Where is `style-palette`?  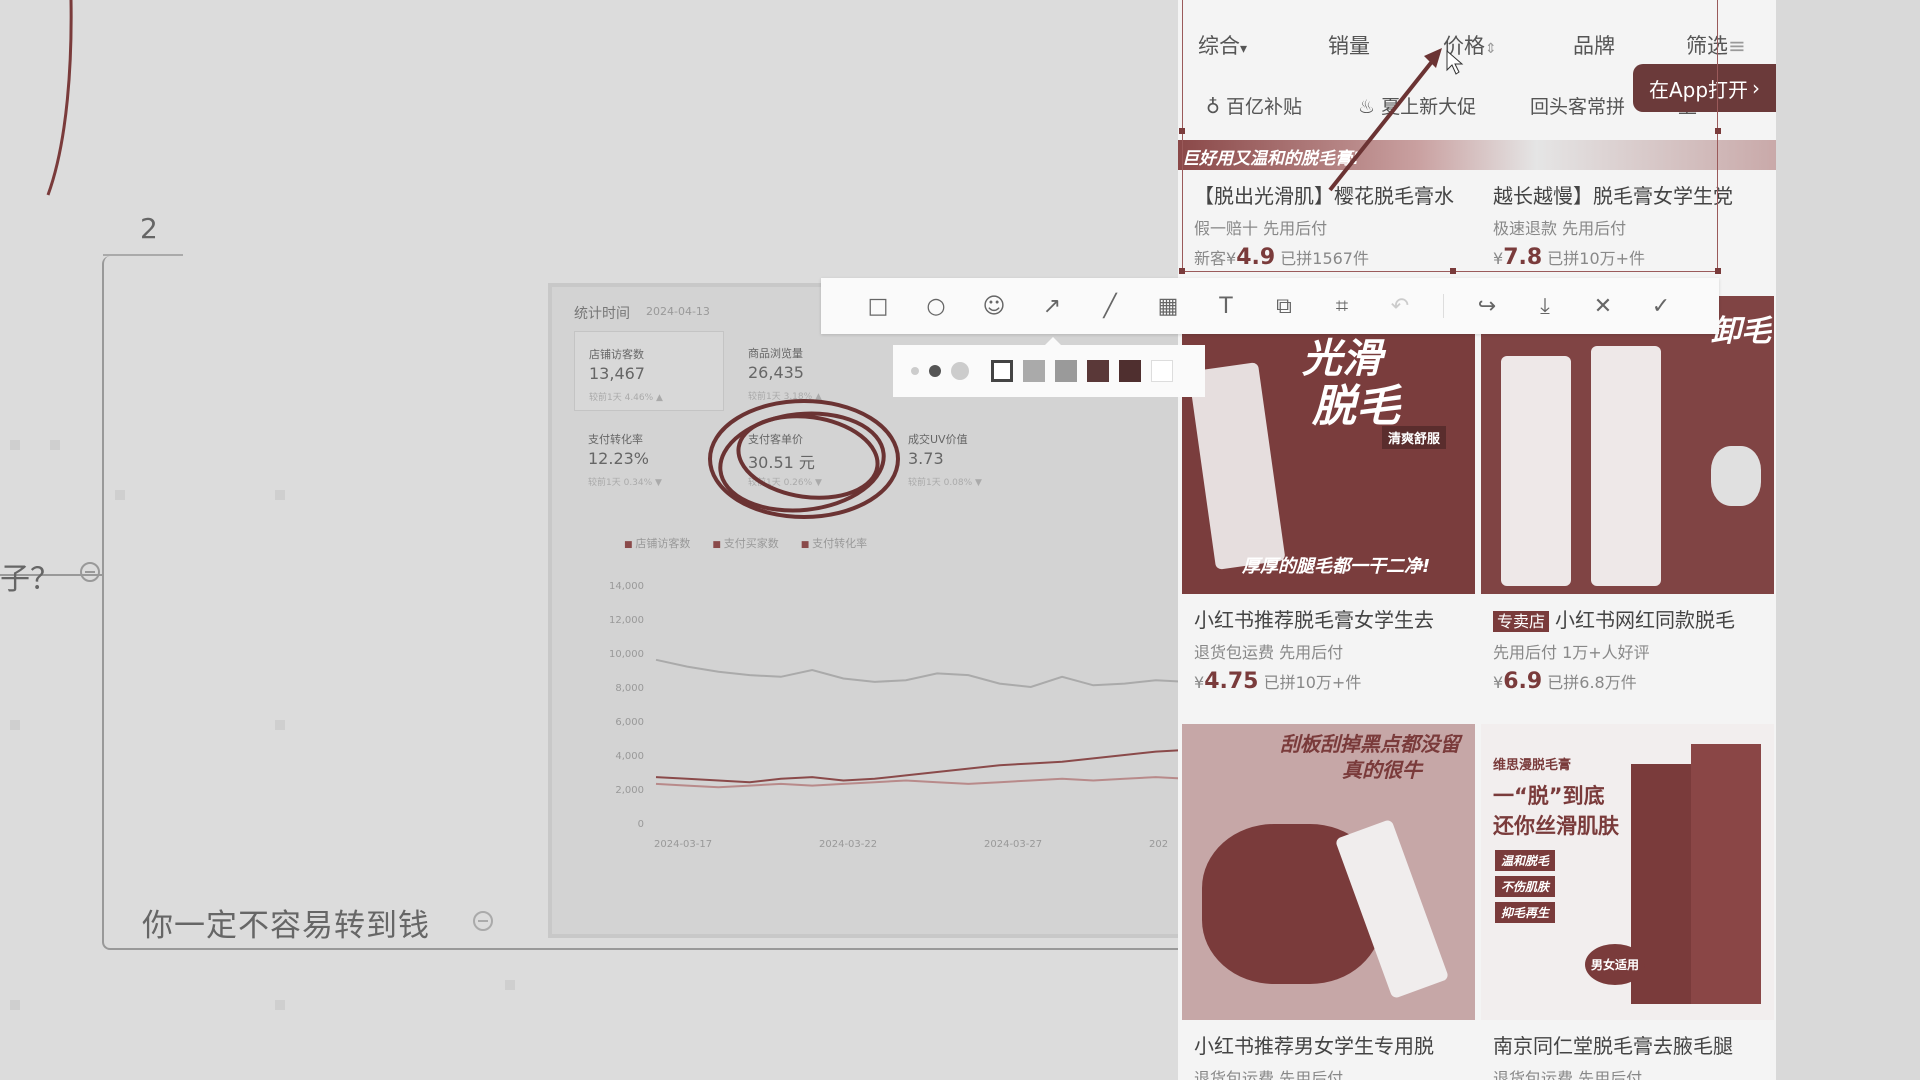
style-palette is located at coordinates (1049, 367).